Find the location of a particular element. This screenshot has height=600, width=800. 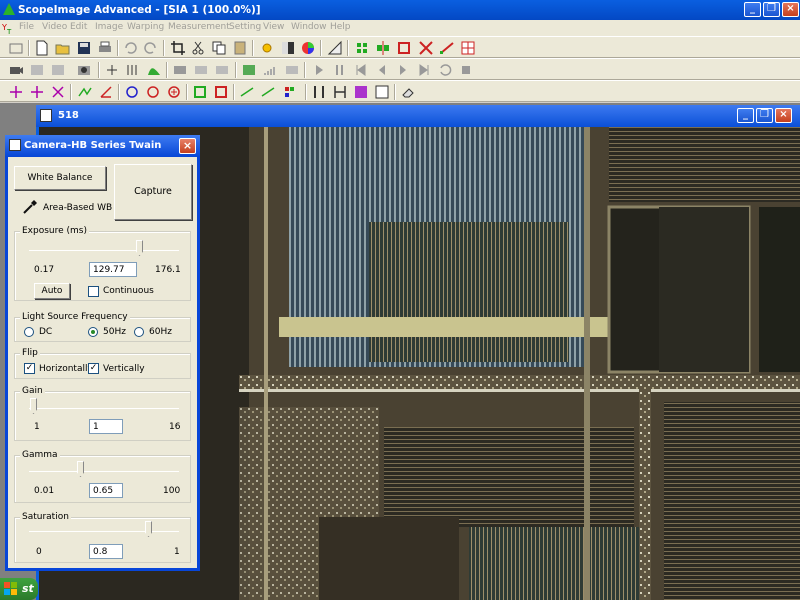

rewind-icon is located at coordinates (445, 70).